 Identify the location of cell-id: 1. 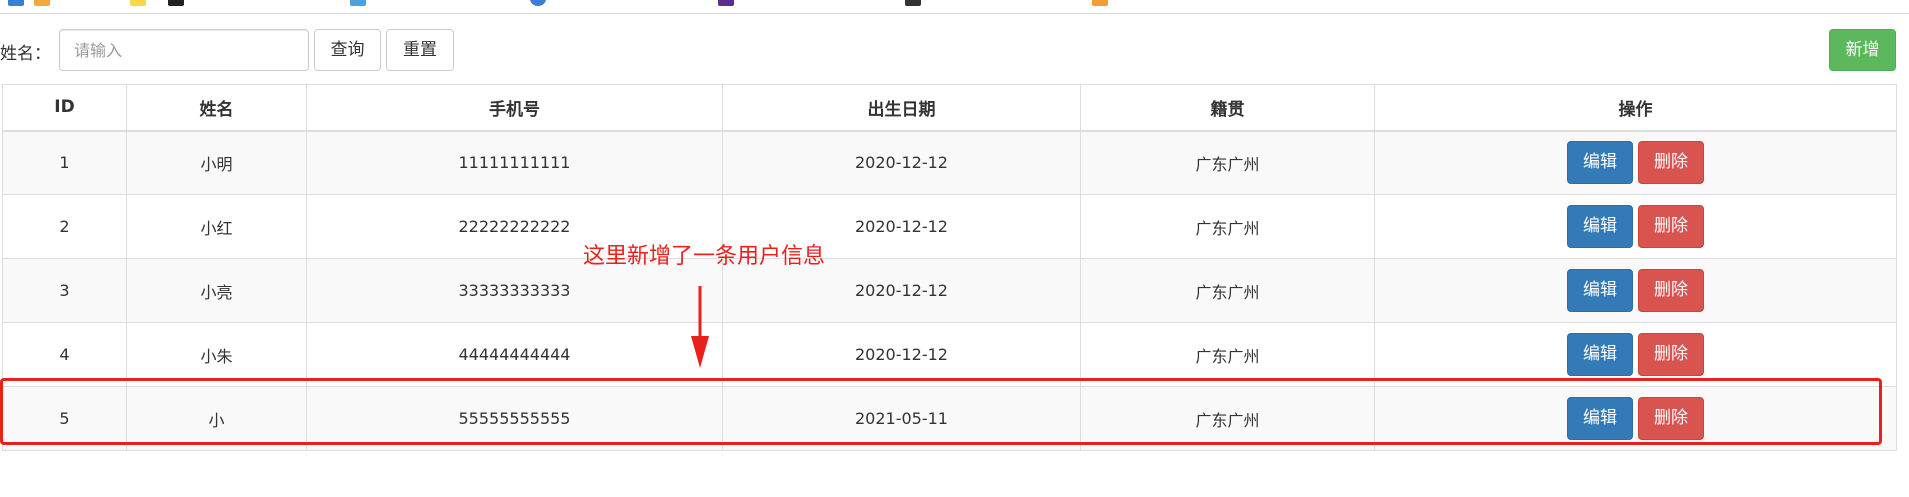
(64, 162).